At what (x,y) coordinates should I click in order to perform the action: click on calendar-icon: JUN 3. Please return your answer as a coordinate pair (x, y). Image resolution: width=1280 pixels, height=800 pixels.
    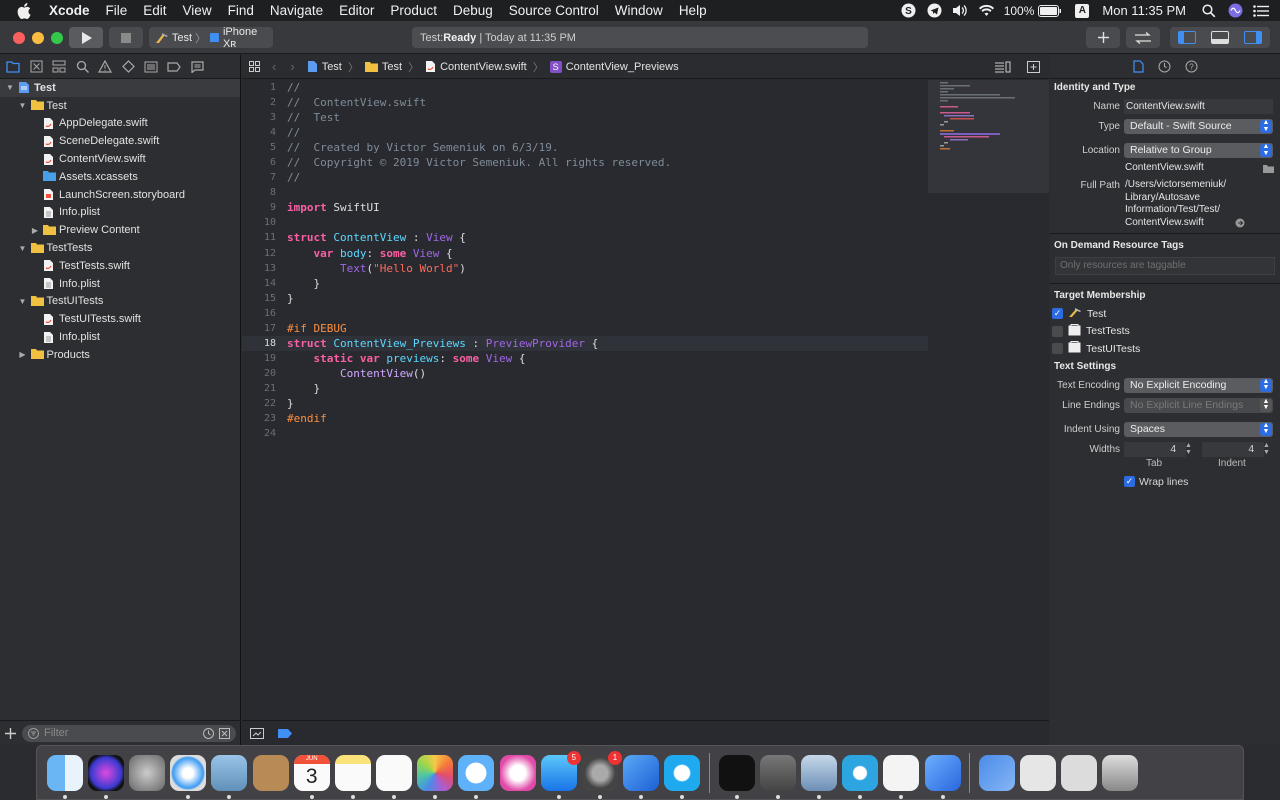
    Looking at the image, I should click on (311, 776).